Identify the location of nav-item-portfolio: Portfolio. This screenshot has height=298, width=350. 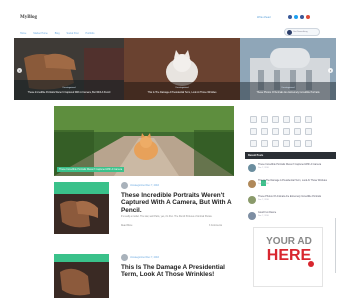
(90, 34).